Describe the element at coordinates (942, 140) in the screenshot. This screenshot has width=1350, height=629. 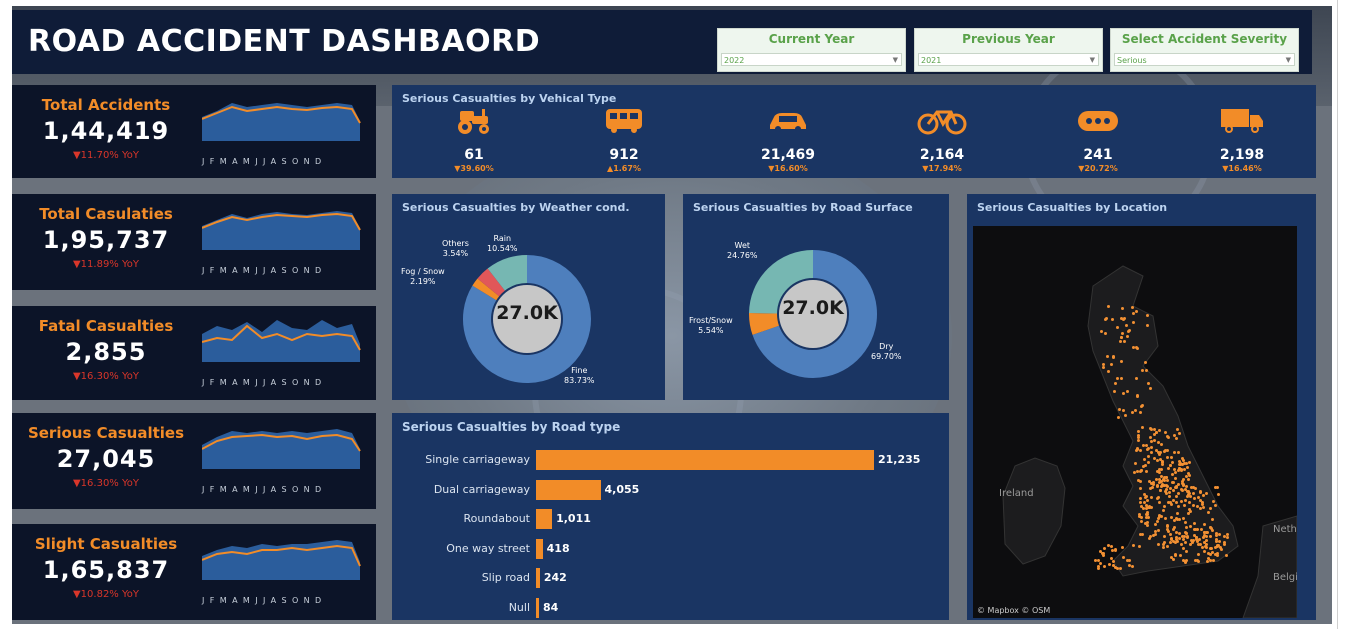
I see `vehicle-item-bicycle: 2,164 ▼17.94%` at that location.